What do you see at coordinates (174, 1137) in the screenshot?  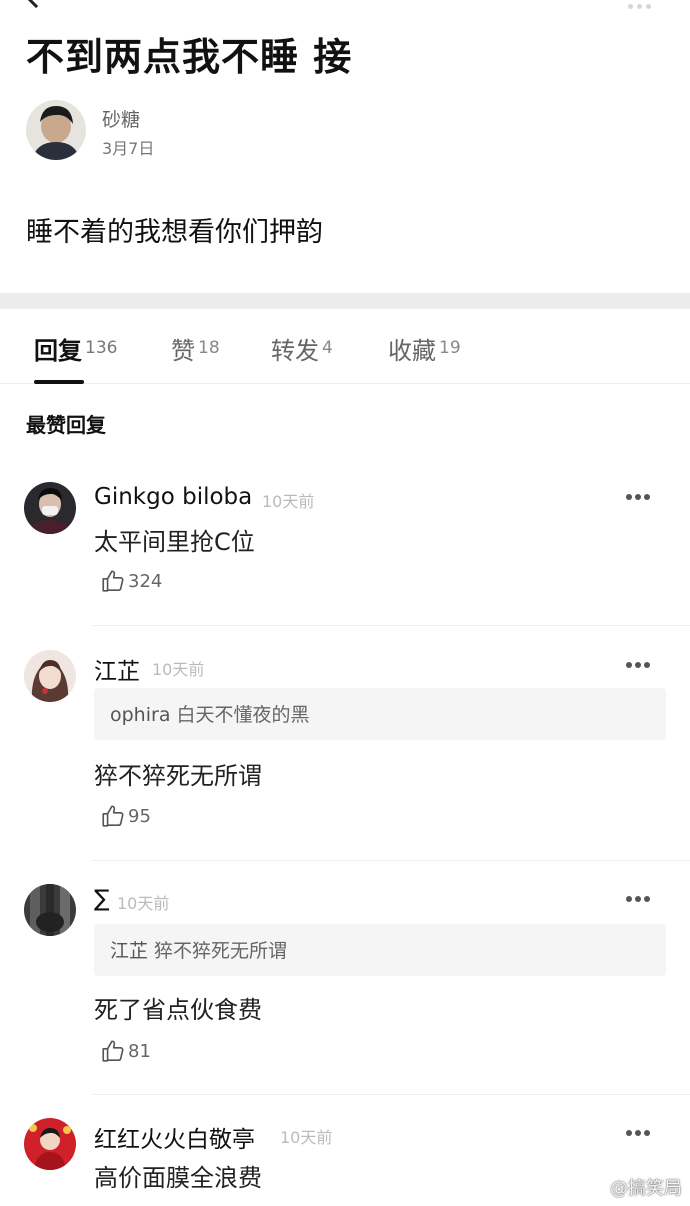 I see `commenter-name: 红红火火白敬亭` at bounding box center [174, 1137].